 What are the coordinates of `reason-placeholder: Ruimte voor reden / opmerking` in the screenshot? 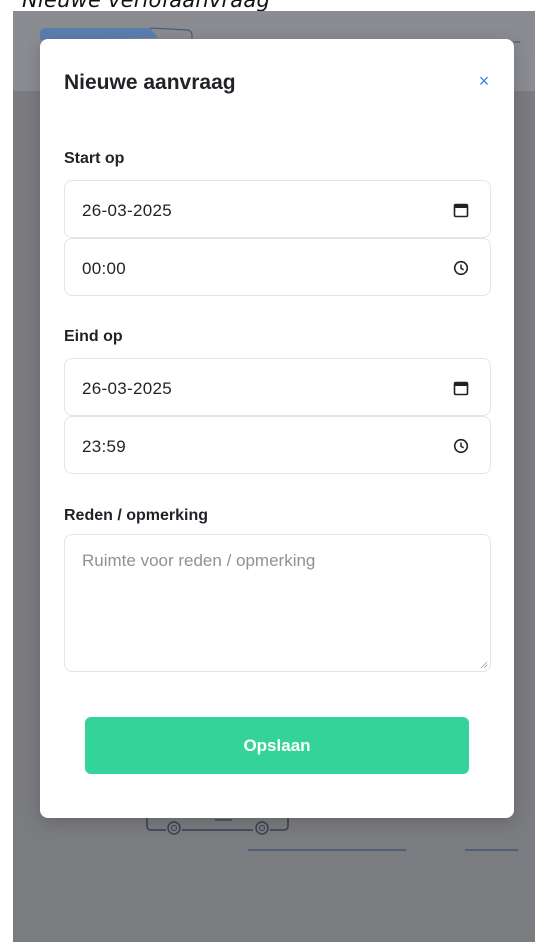 It's located at (199, 560).